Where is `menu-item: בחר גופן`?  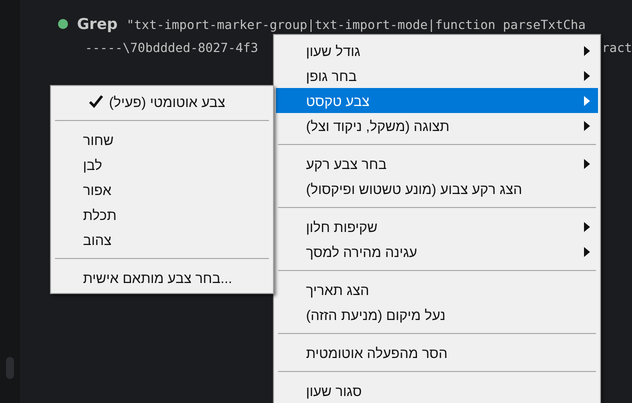
menu-item: בחר גופן is located at coordinates (437, 75).